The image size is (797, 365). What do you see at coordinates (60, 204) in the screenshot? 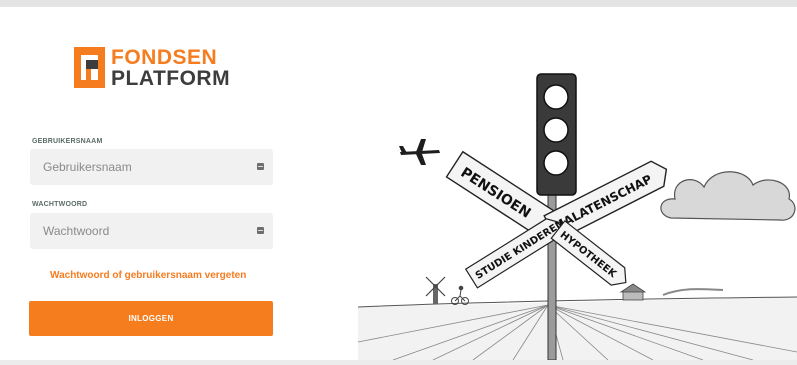
I see `password-label: WACHTWOORD` at bounding box center [60, 204].